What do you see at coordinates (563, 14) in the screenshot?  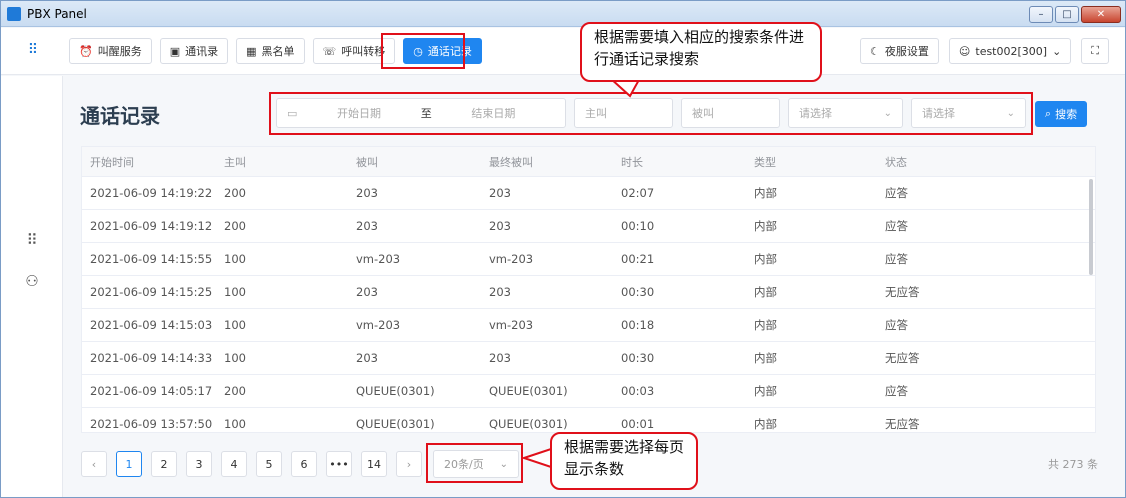 I see `window-titlebar: PBX Panel – □ ✕` at bounding box center [563, 14].